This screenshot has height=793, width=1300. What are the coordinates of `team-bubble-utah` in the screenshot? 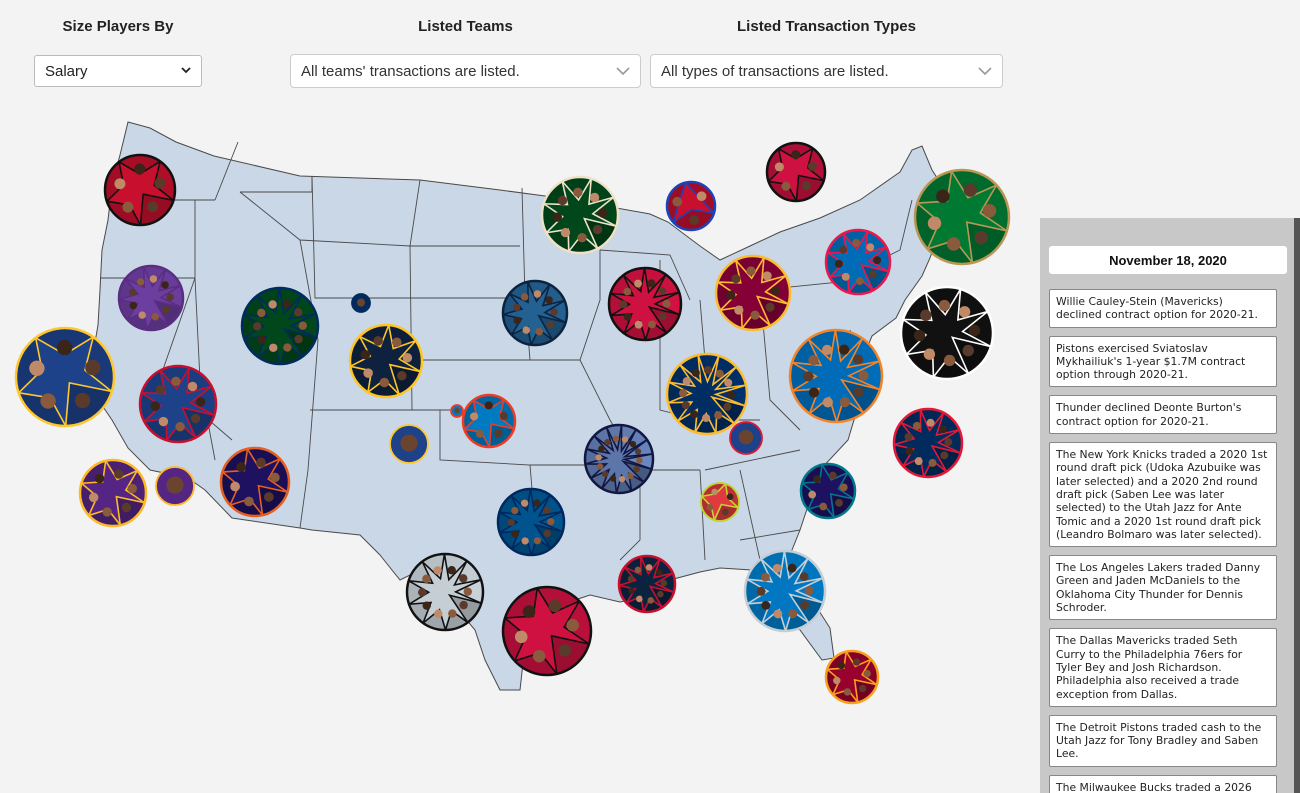 It's located at (280, 326).